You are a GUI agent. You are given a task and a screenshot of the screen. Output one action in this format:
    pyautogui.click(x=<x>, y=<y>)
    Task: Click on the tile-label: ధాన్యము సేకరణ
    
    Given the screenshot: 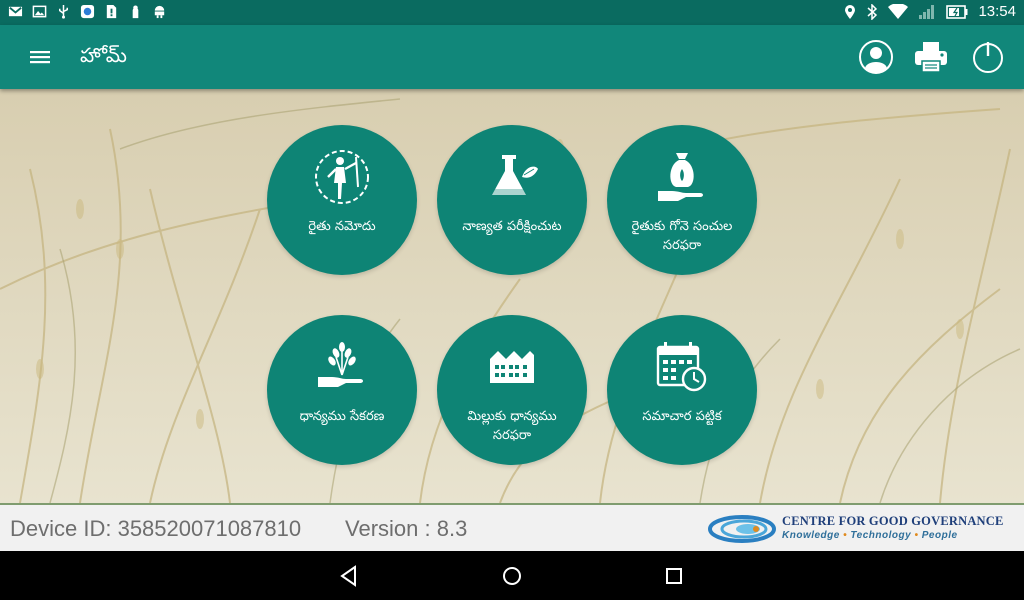 What is the action you would take?
    pyautogui.click(x=342, y=416)
    